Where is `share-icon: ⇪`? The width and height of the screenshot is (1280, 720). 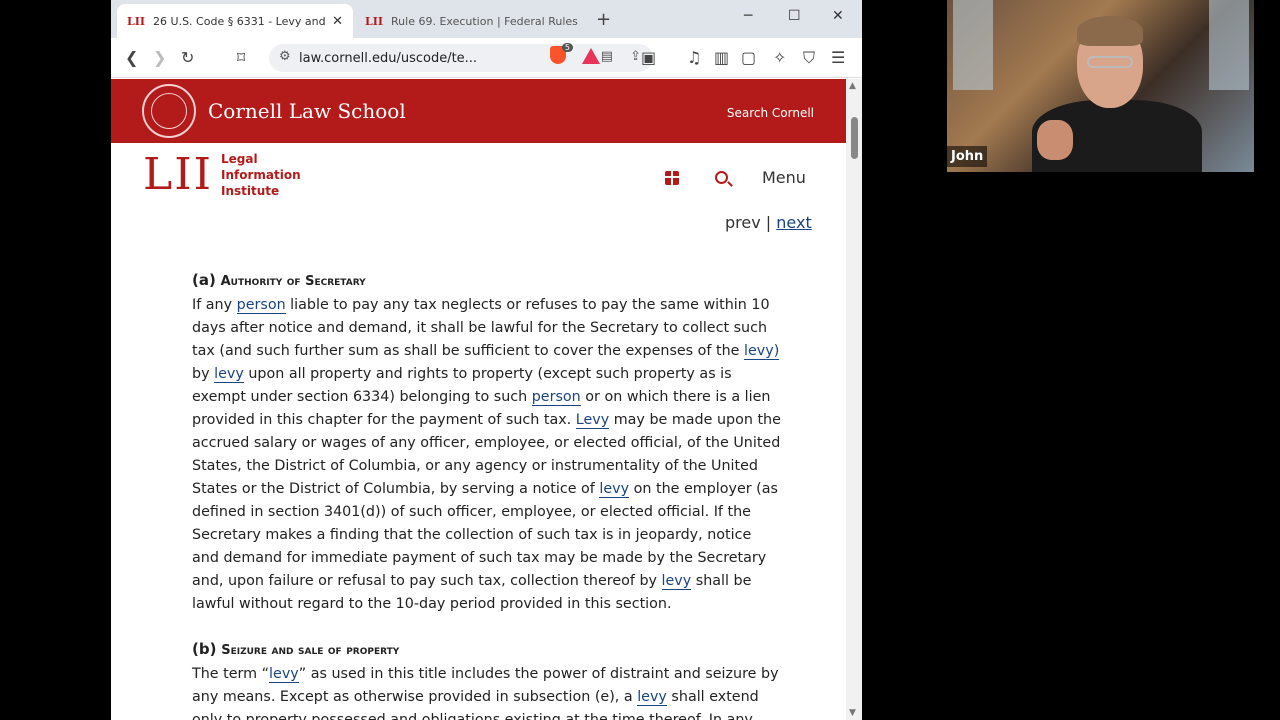
share-icon: ⇪ is located at coordinates (635, 56).